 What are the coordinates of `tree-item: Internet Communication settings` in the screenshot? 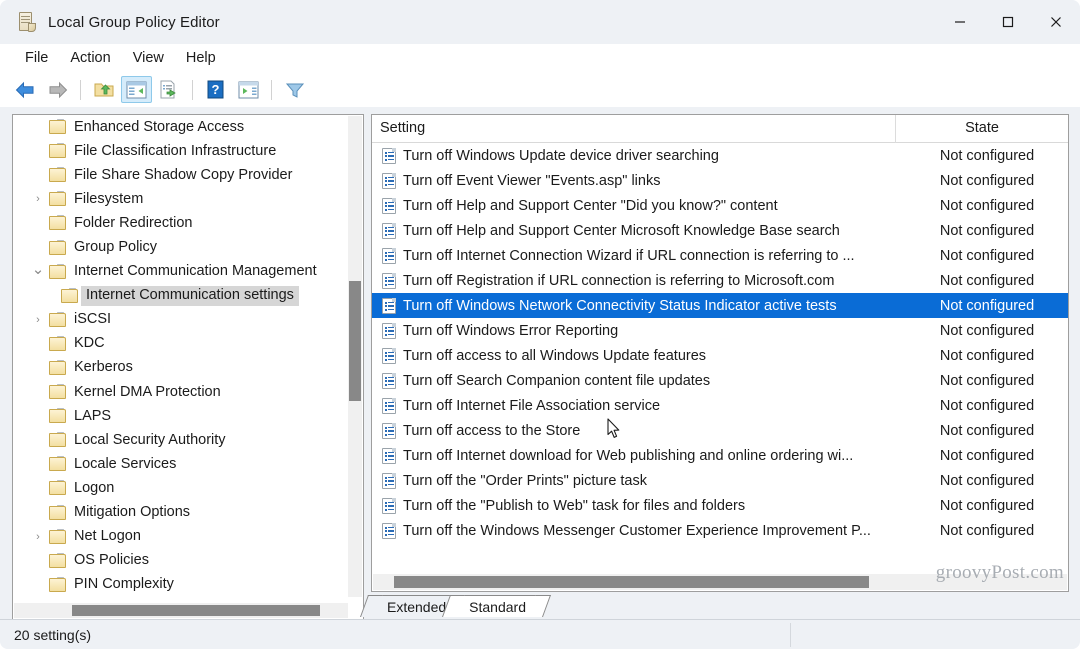 It's located at (181, 296).